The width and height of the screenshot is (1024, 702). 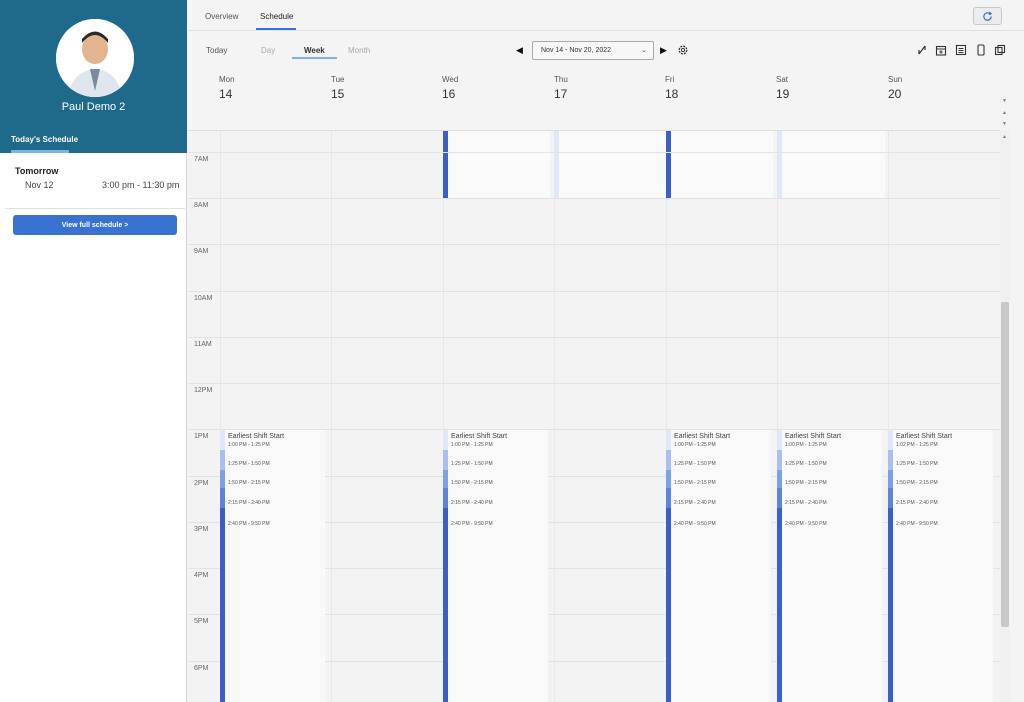 What do you see at coordinates (672, 94) in the screenshot?
I see `day-number: 18` at bounding box center [672, 94].